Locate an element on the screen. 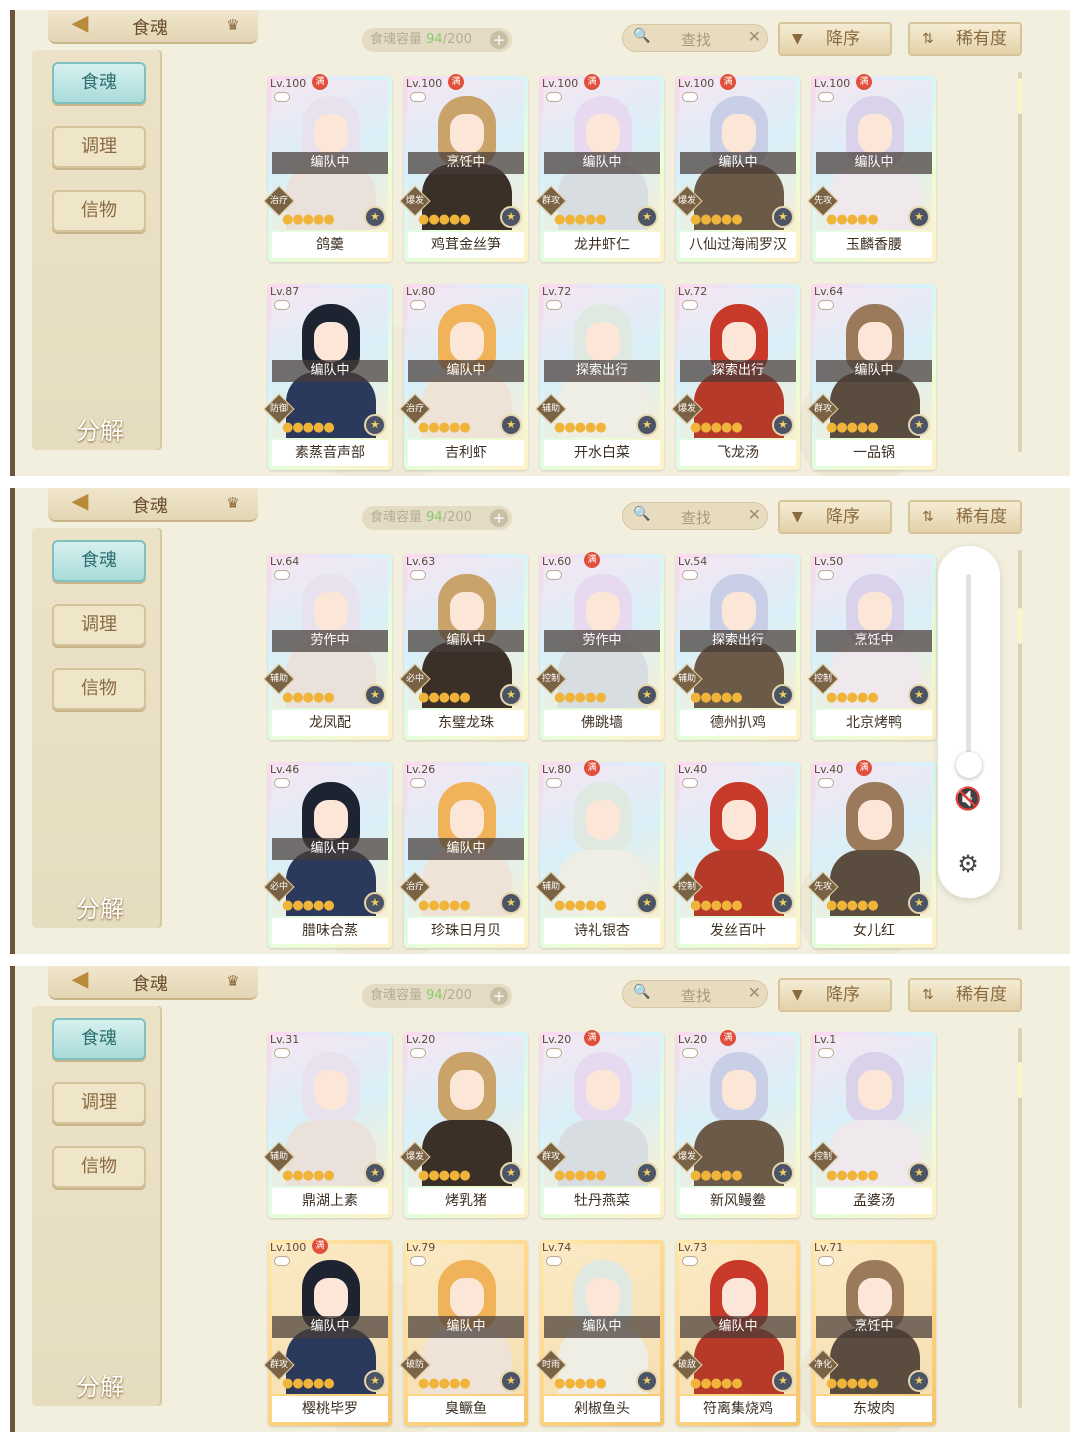  character-card: Lv.20 爆发 ●●●●● ★ 烤乳猪 is located at coordinates (463, 1125).